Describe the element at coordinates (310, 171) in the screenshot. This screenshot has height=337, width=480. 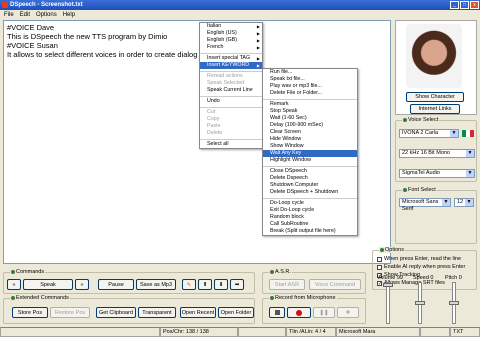
I see `menu-item: Close DSpeech` at that location.